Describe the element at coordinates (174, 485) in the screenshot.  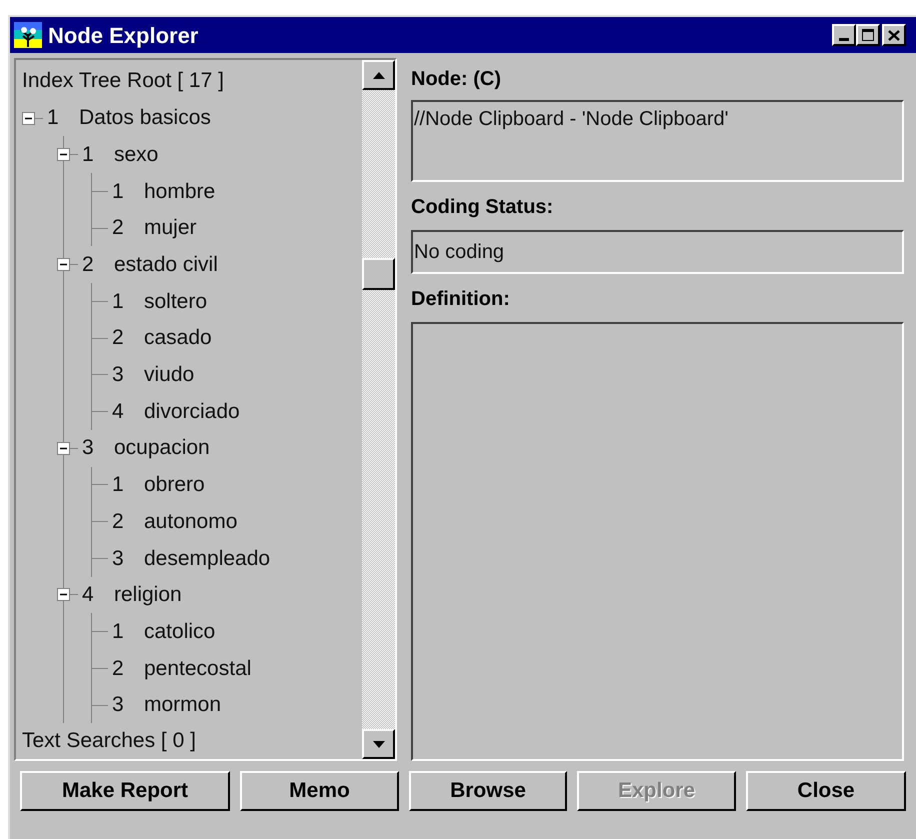
I see `item-label: obrero` at that location.